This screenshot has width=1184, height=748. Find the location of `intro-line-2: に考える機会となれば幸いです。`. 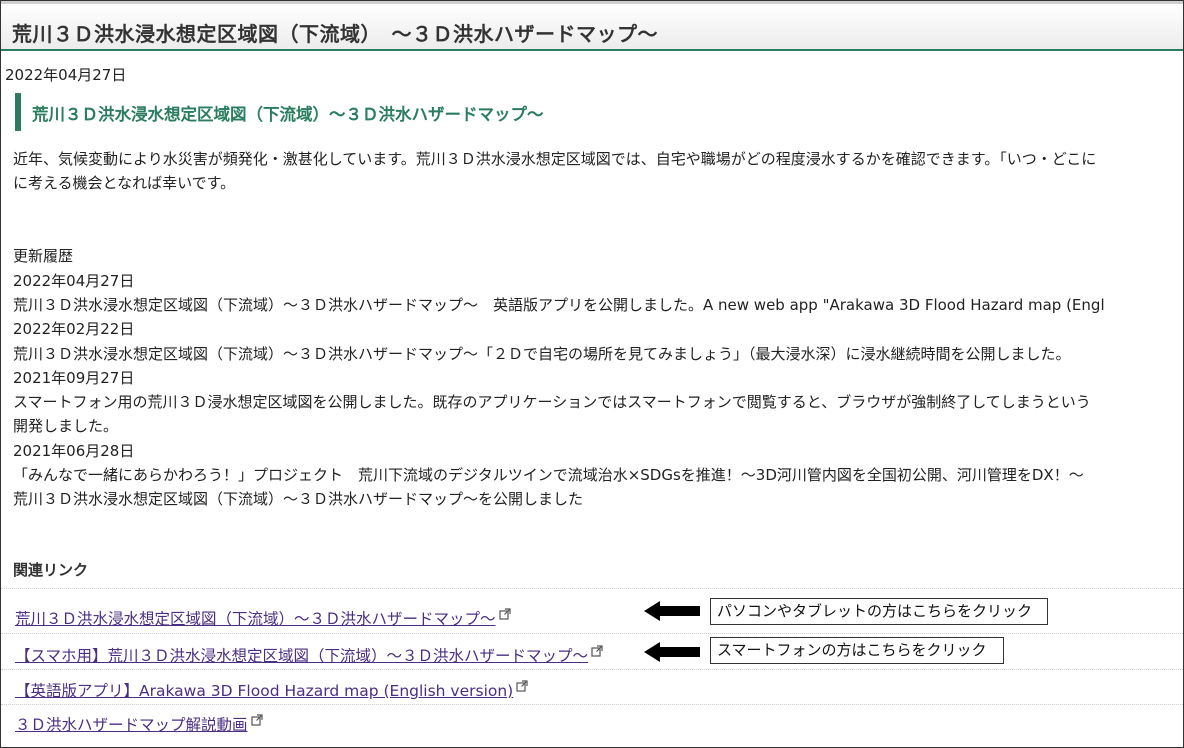

intro-line-2: に考える機会となれば幸いです。 is located at coordinates (124, 183).